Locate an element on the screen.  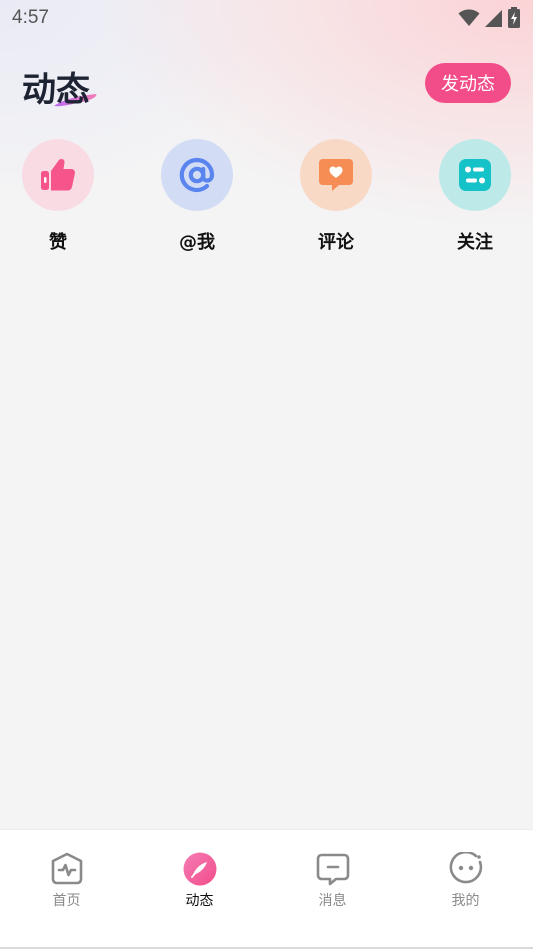
nav-item-moments: 动态 is located at coordinates (199, 887).